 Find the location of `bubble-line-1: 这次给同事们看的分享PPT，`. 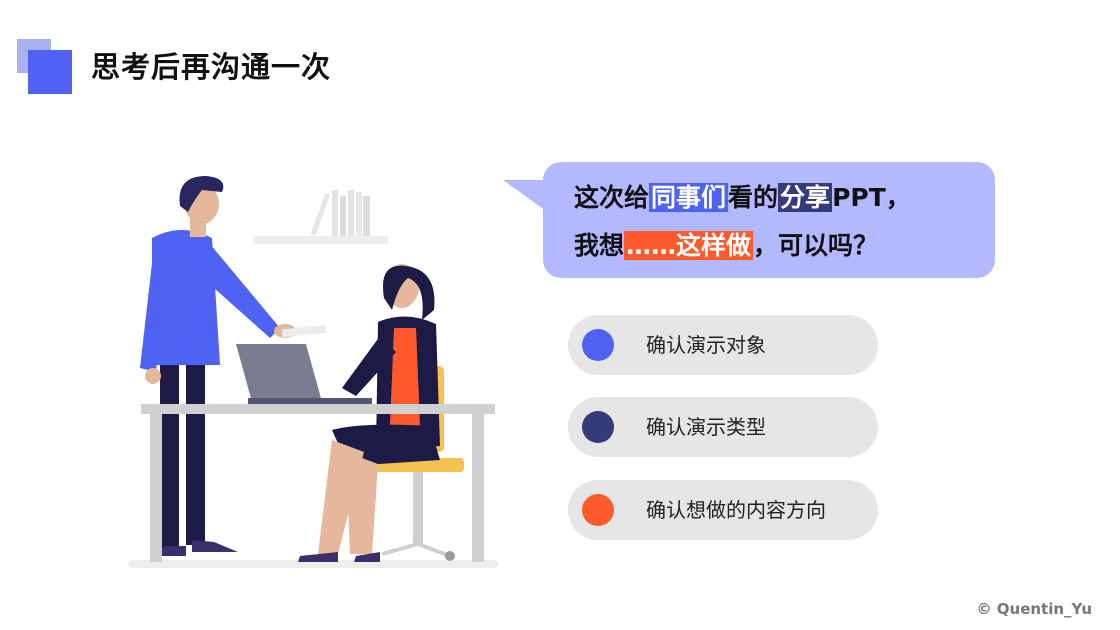

bubble-line-1: 这次给同事们看的分享PPT， is located at coordinates (742, 198).